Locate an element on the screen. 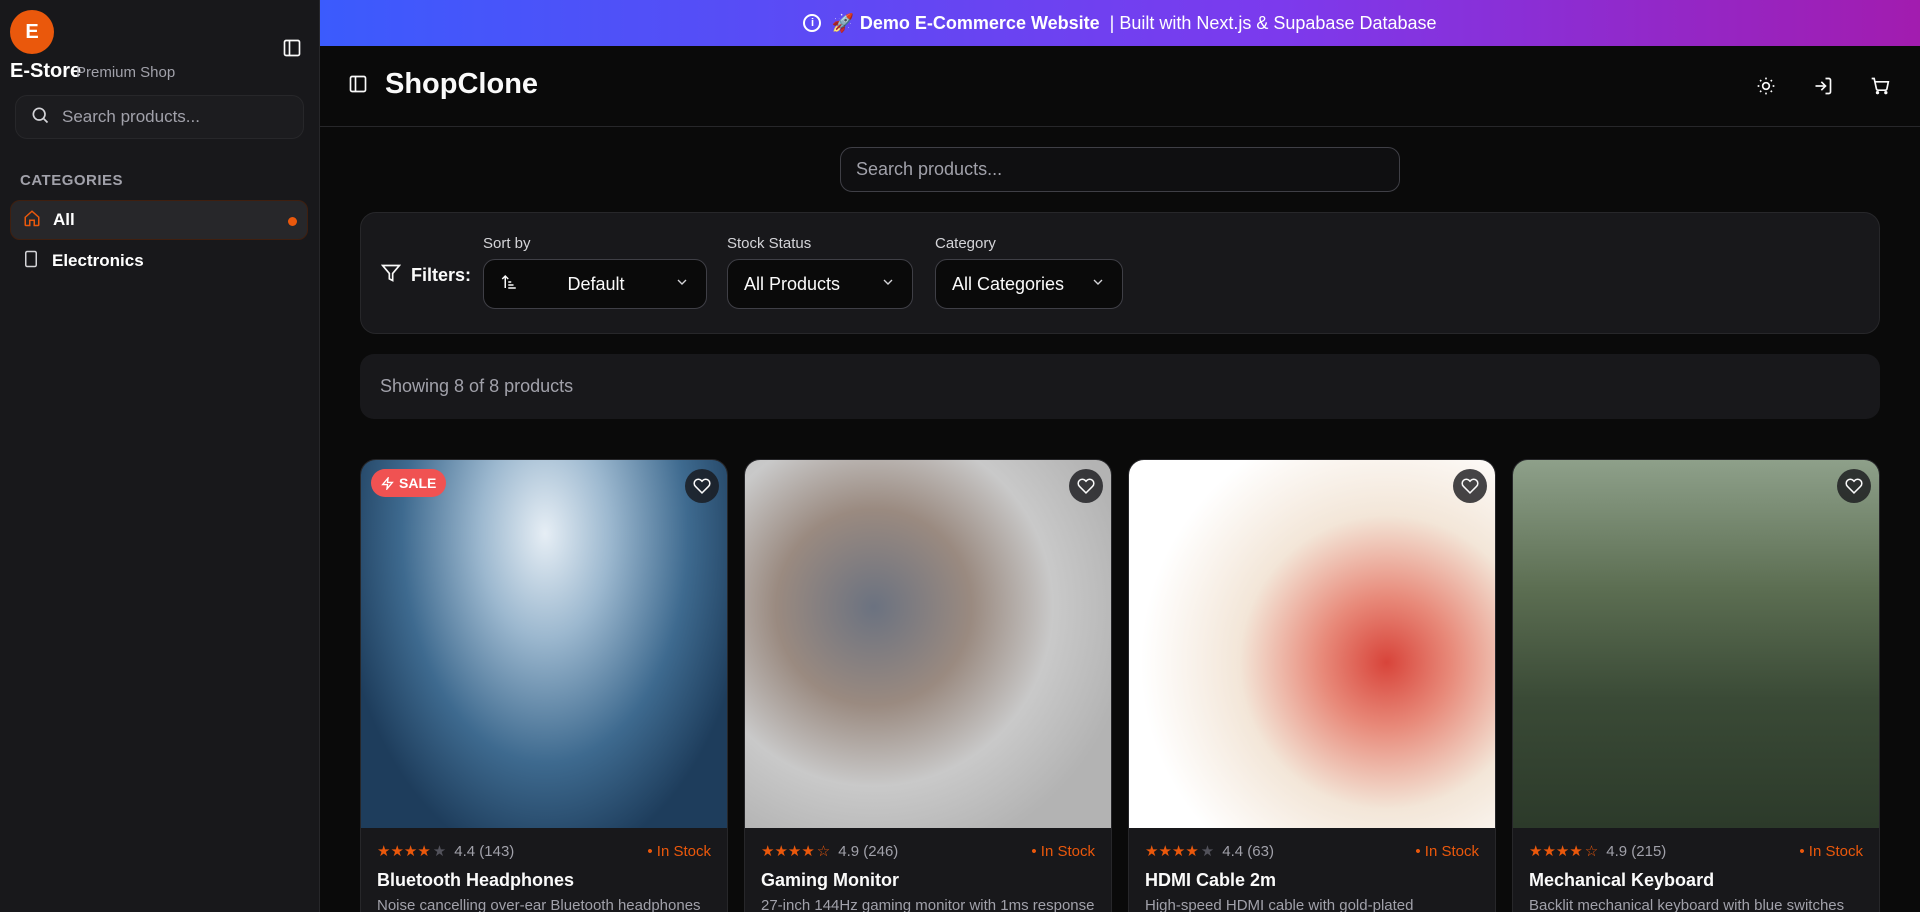  star-rating: ★★★★ ★ 4.4 (63) is located at coordinates (1209, 851).